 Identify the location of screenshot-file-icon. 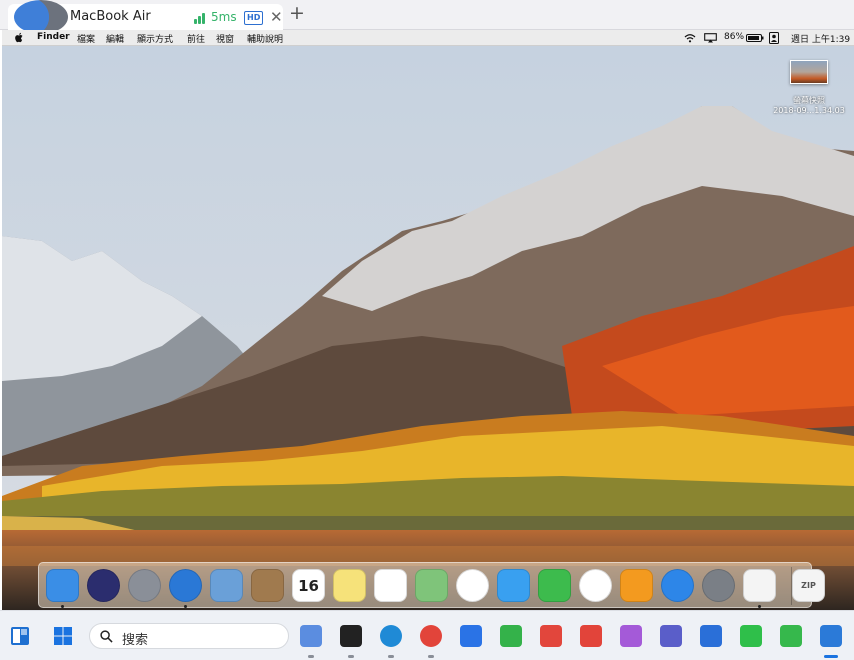
(809, 72).